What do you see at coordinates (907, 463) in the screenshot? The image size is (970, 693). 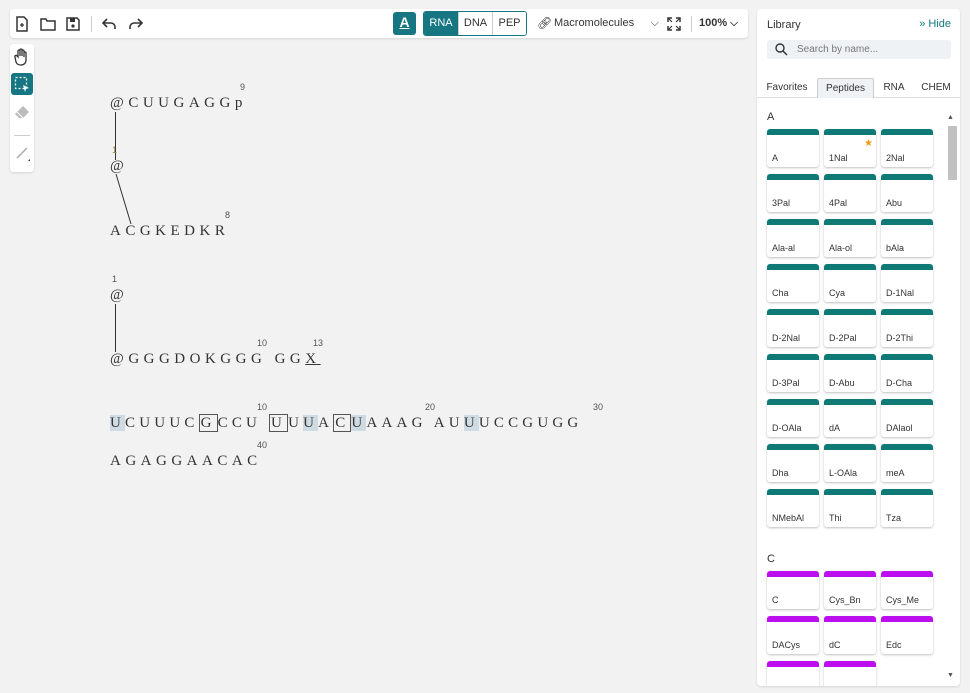 I see `monomer-card: meA` at bounding box center [907, 463].